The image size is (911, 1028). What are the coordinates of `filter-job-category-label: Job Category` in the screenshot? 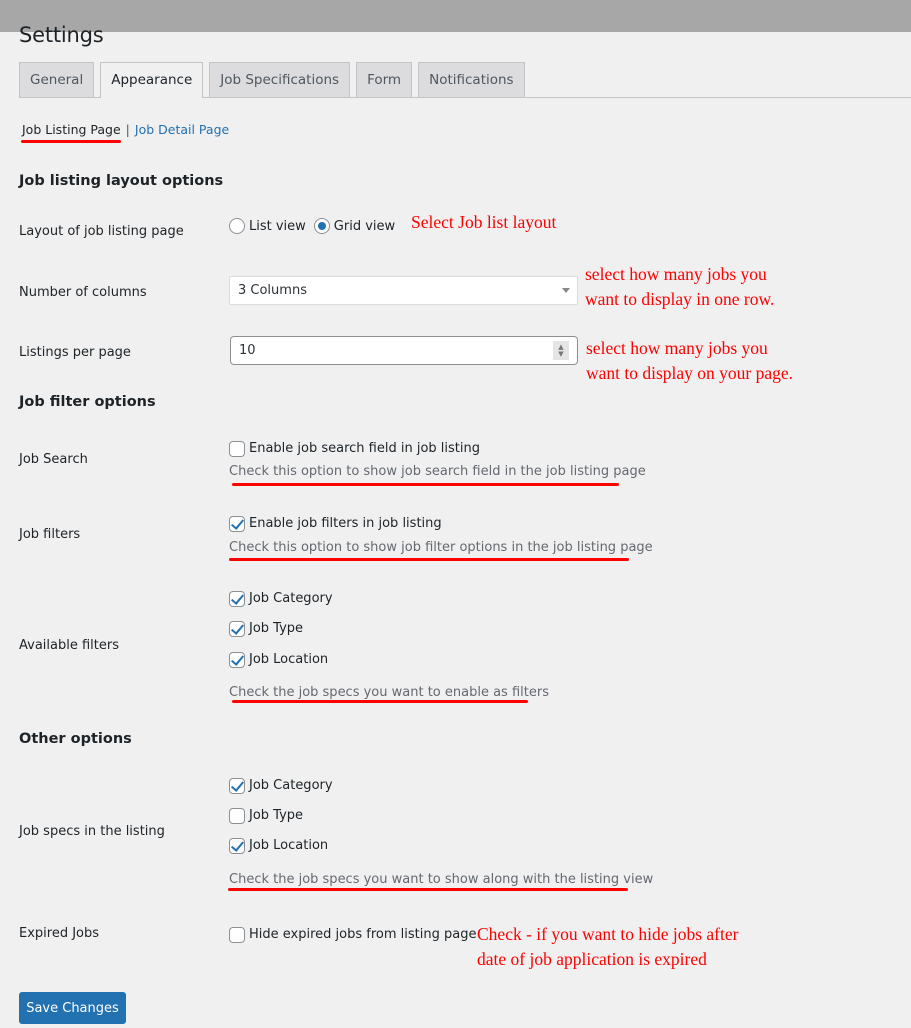 It's located at (291, 598).